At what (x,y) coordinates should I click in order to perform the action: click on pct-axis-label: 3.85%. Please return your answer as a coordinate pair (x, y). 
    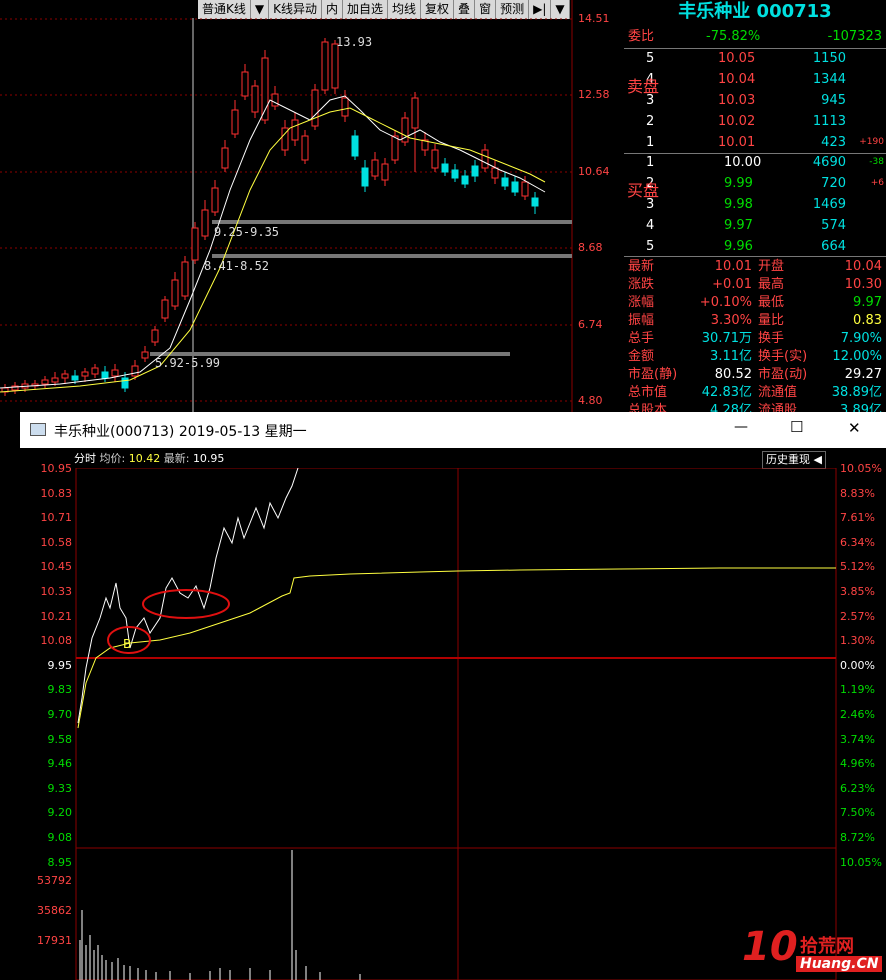
    Looking at the image, I should click on (857, 591).